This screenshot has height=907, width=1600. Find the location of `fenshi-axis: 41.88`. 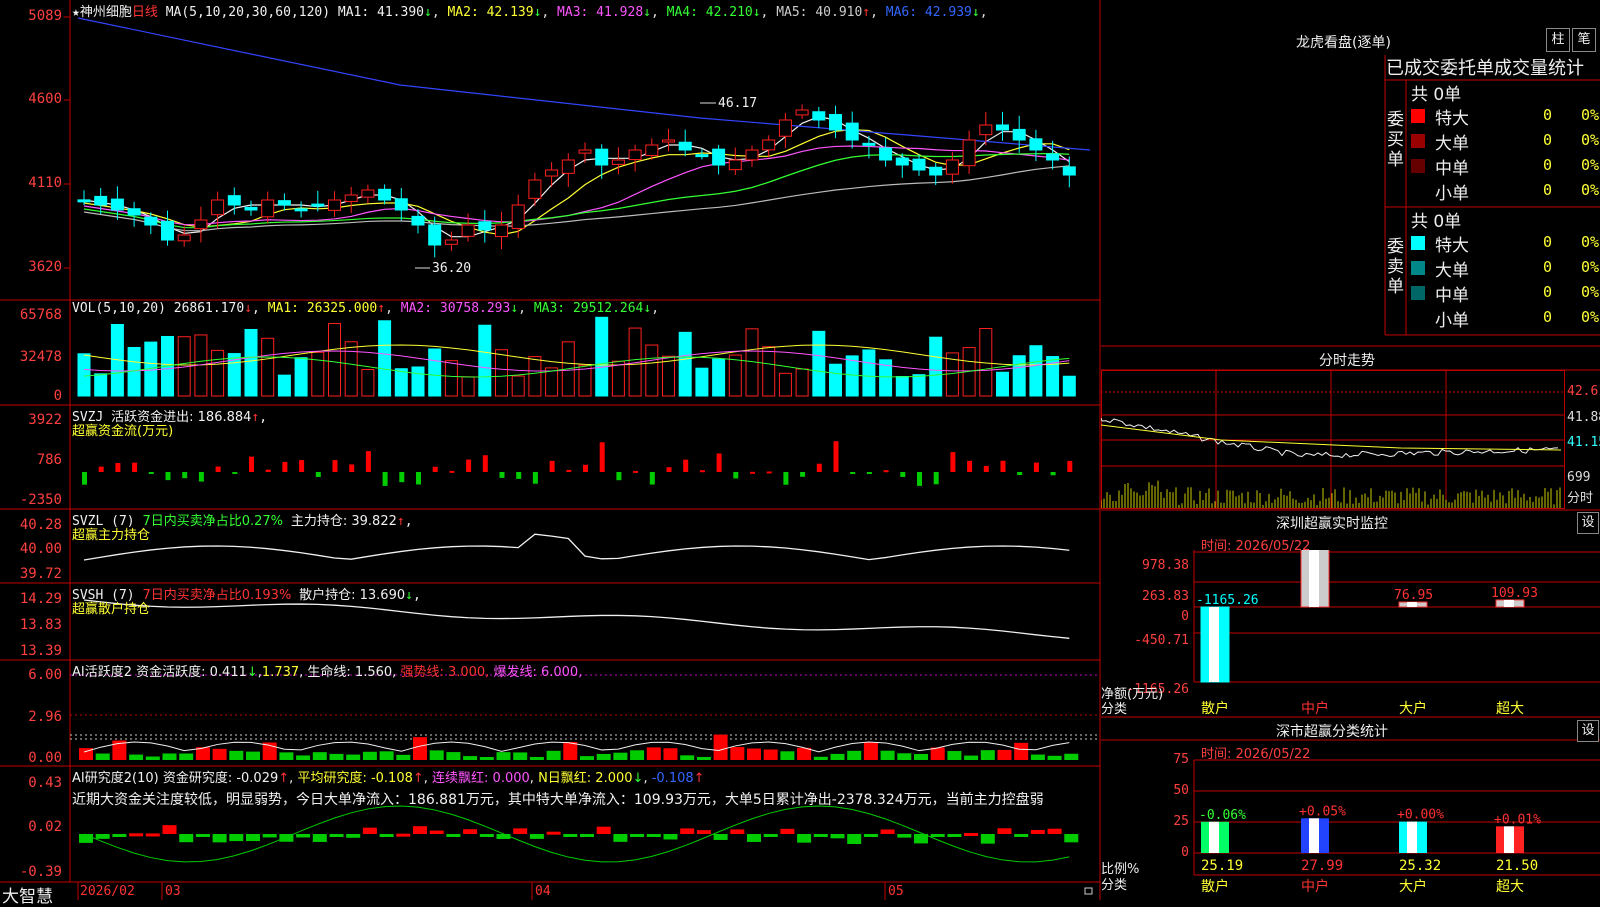

fenshi-axis: 41.88 is located at coordinates (1583, 417).